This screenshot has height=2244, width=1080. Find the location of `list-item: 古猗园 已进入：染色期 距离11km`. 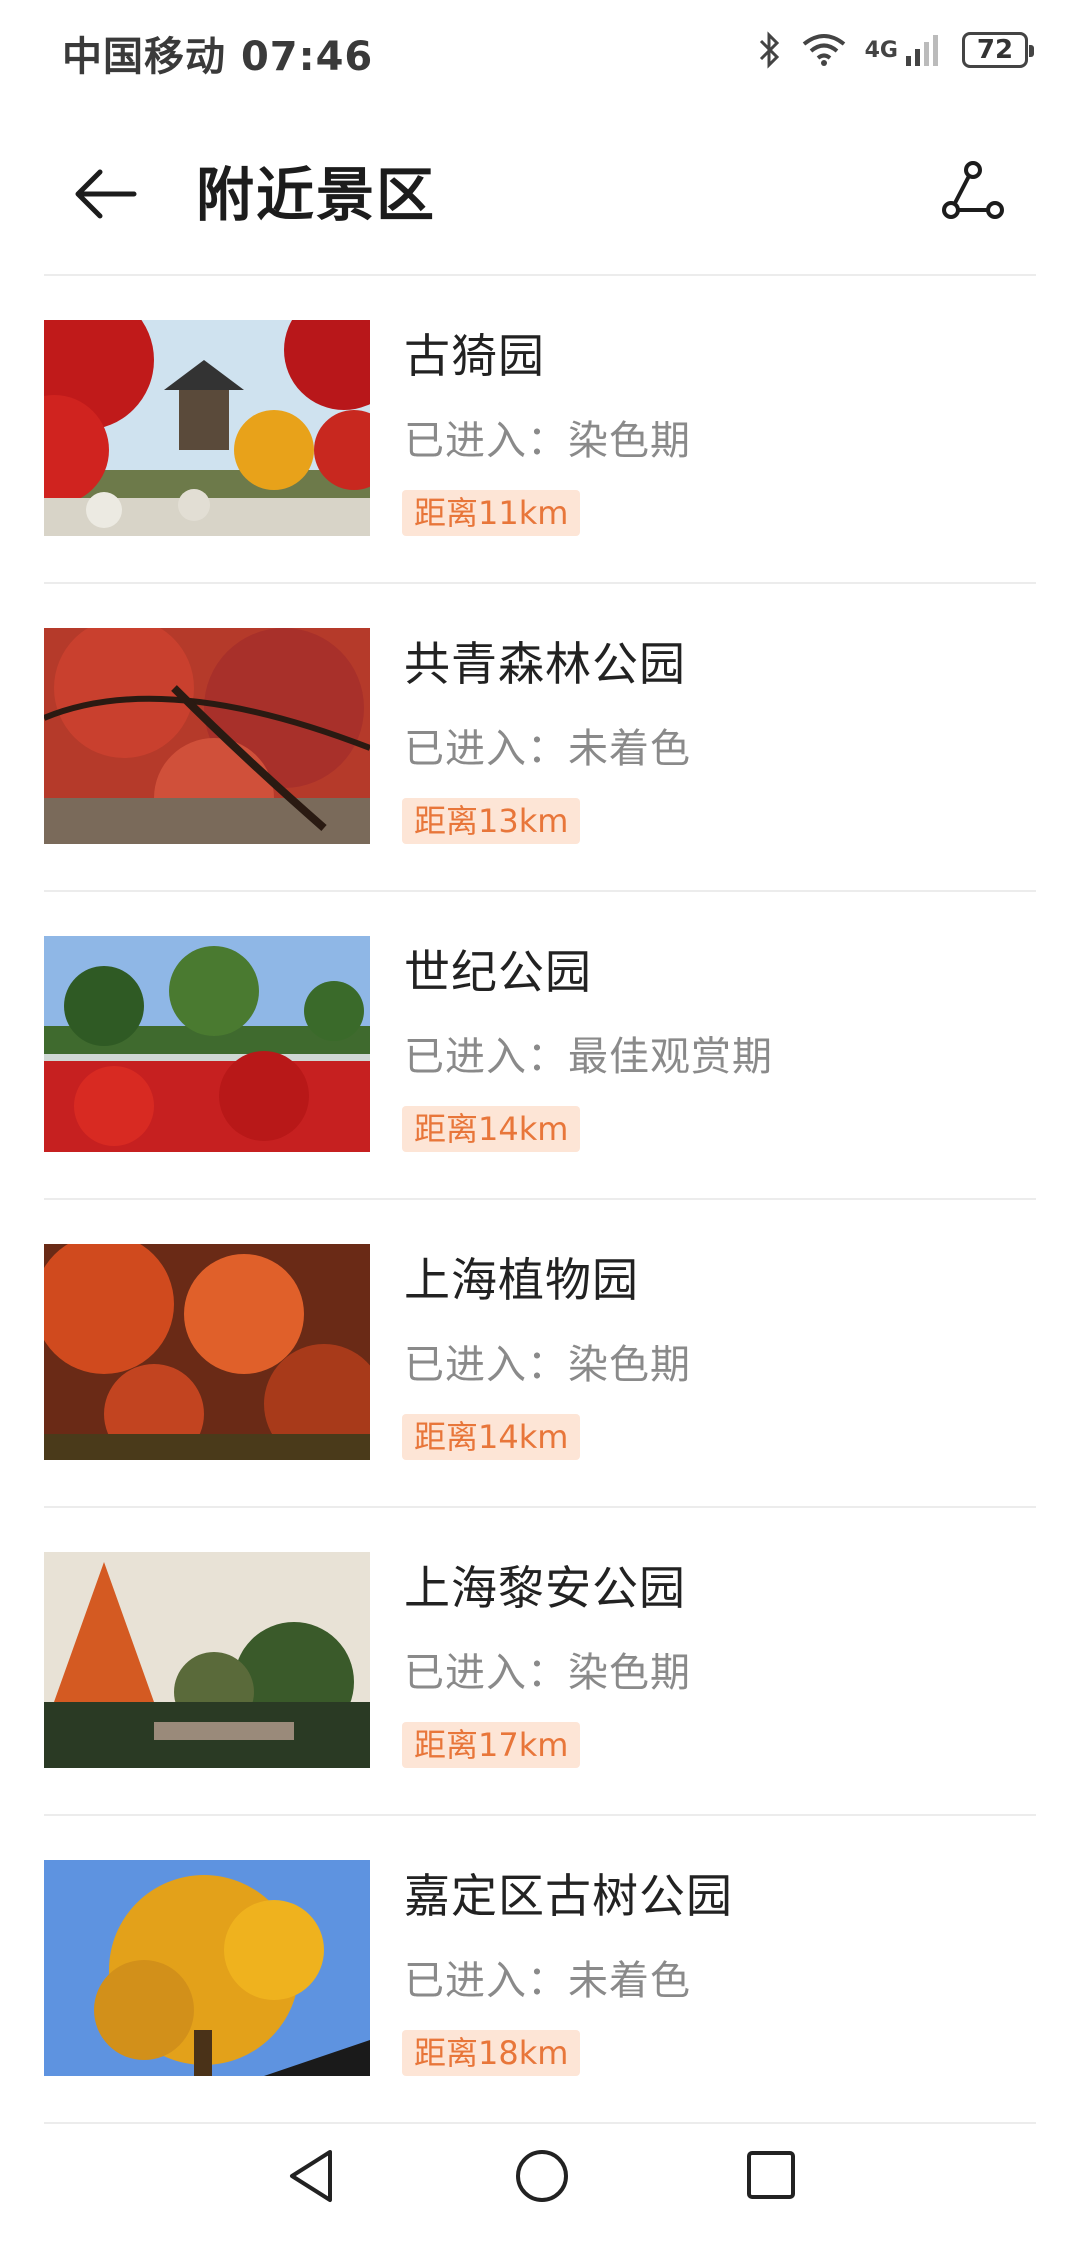

list-item: 古猗园 已进入：染色期 距离11km is located at coordinates (540, 430).